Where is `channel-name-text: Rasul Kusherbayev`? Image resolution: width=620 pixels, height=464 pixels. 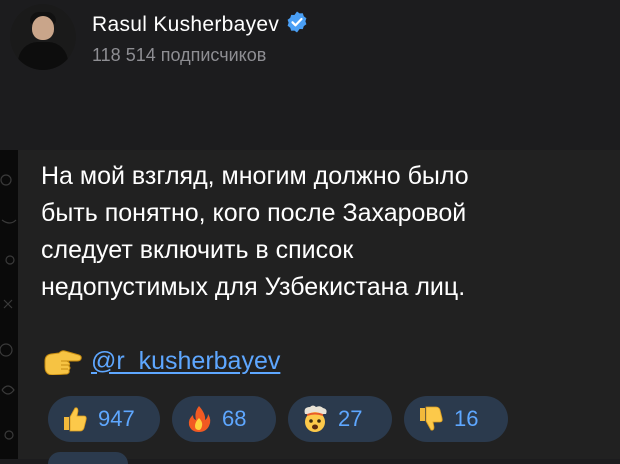
channel-name-text: Rasul Kusherbayev is located at coordinates (186, 24).